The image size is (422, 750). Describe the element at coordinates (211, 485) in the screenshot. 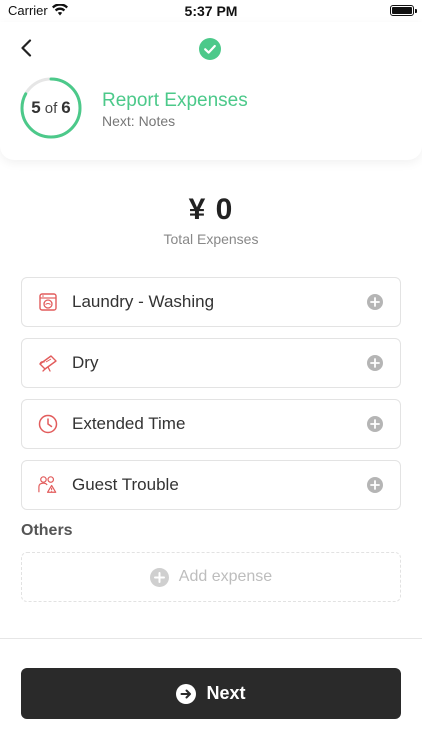

I see `expense-item-guest-trouble: Guest Trouble` at that location.